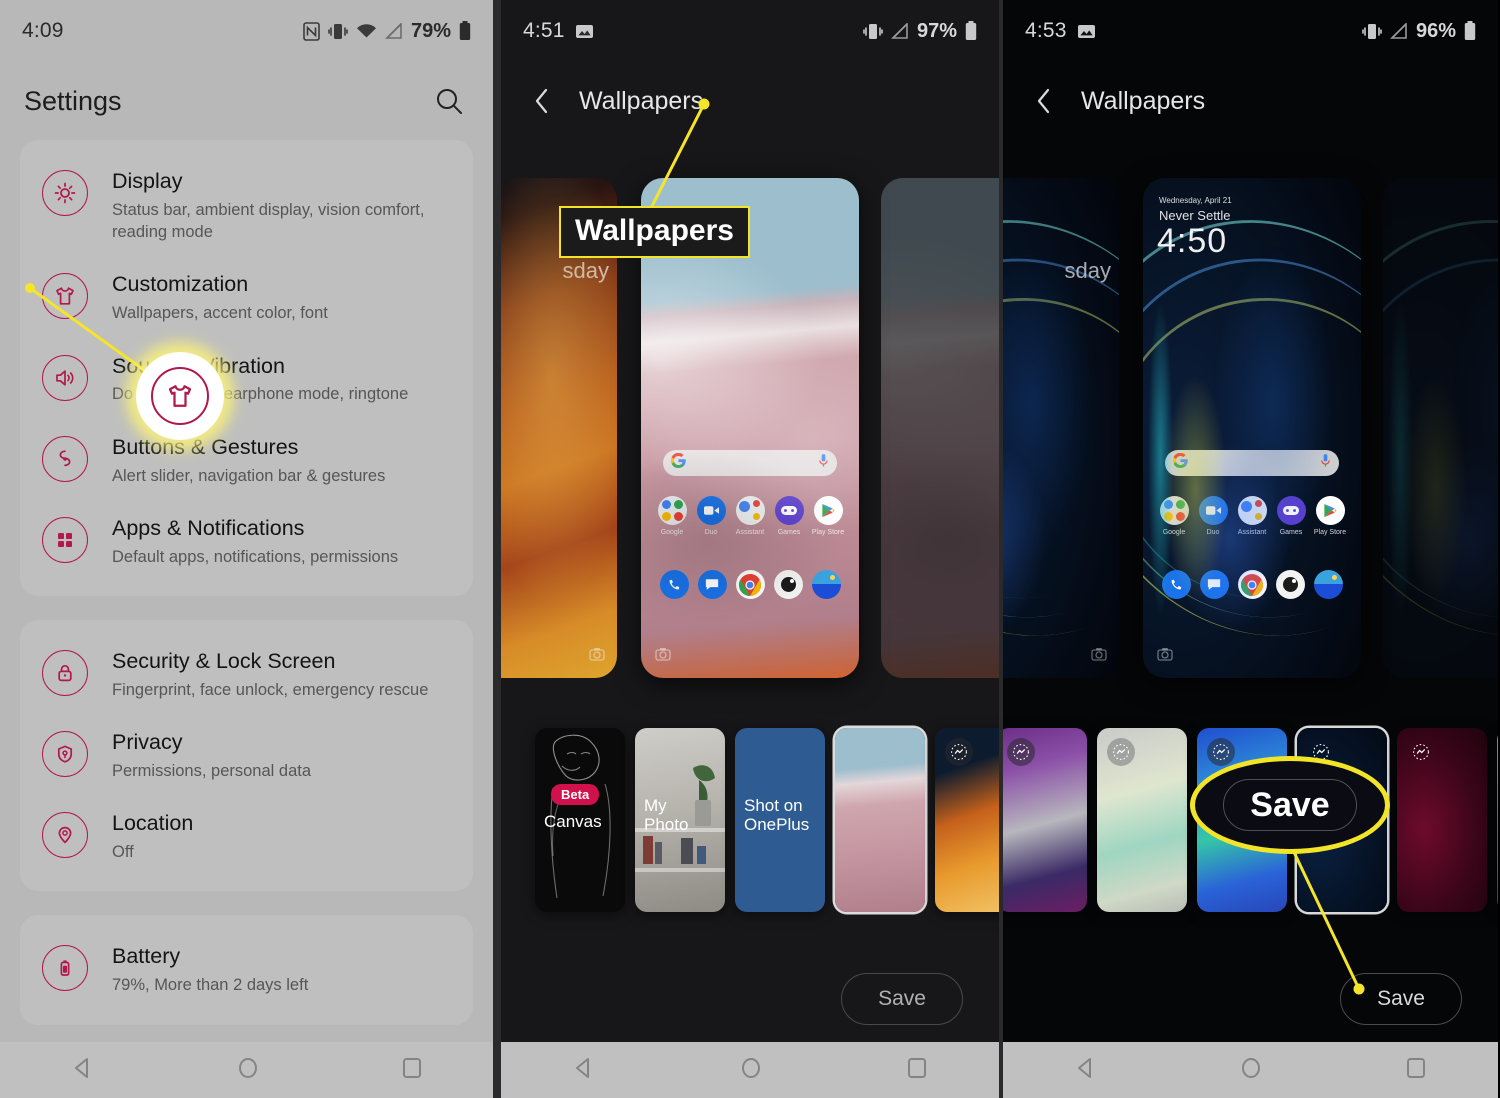 The height and width of the screenshot is (1098, 1500). Describe the element at coordinates (1045, 820) in the screenshot. I see `thumbnail-purple-abstract` at that location.